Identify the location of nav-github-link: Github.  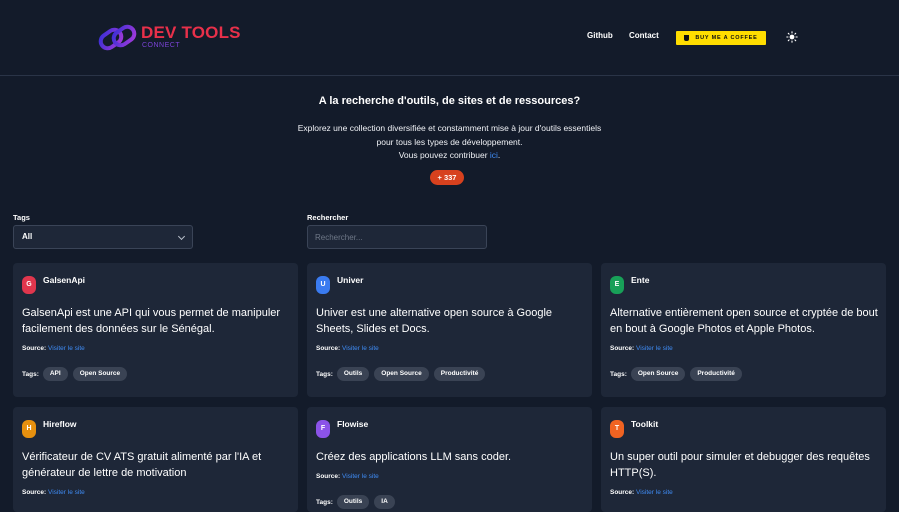
(600, 35).